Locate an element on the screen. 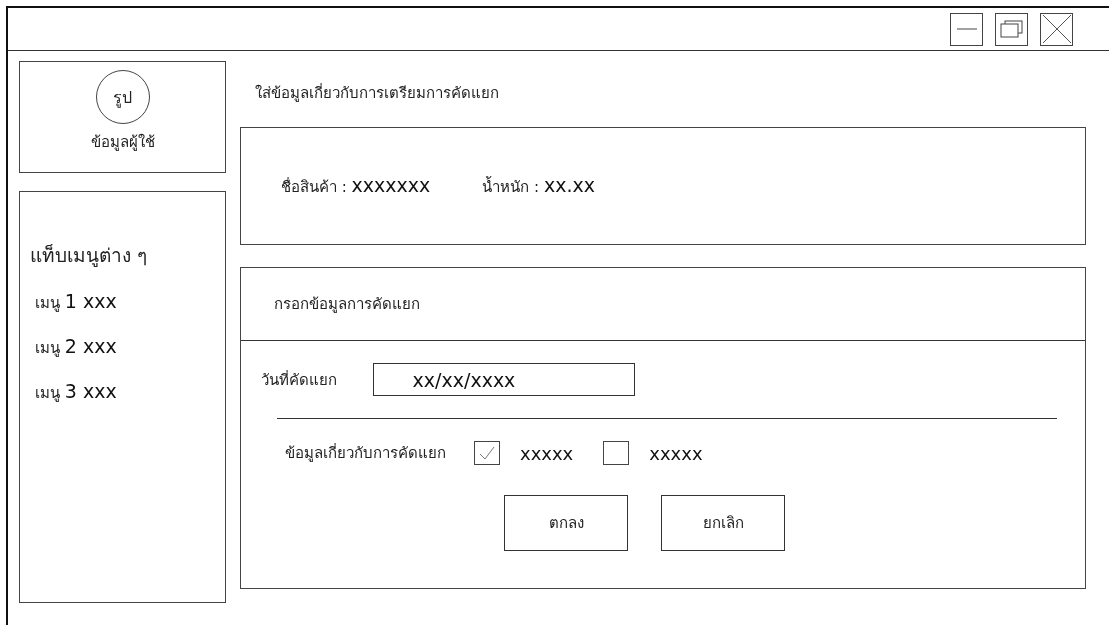 Image resolution: width=1109 pixels, height=625 pixels. close-icon is located at coordinates (1056, 29).